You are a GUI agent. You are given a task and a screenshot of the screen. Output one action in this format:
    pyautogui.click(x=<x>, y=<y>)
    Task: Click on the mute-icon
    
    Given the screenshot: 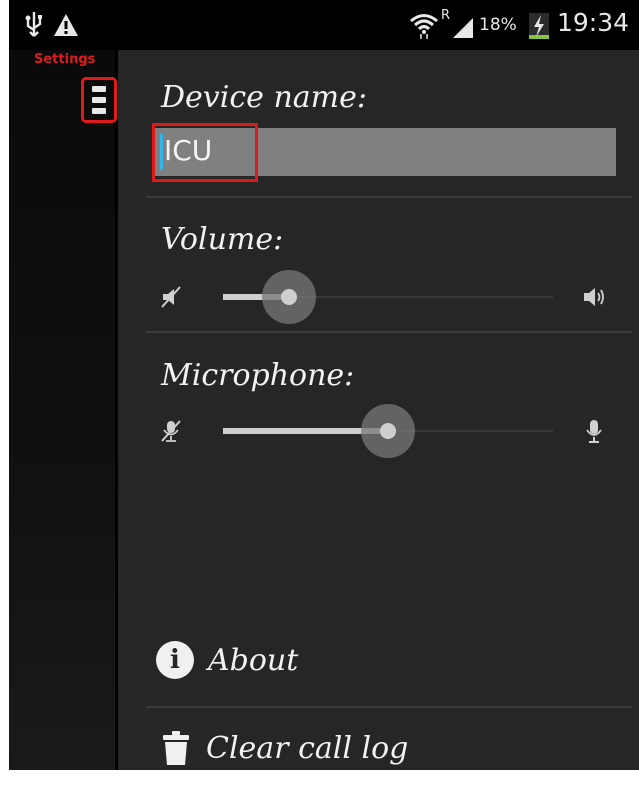 What is the action you would take?
    pyautogui.click(x=171, y=297)
    